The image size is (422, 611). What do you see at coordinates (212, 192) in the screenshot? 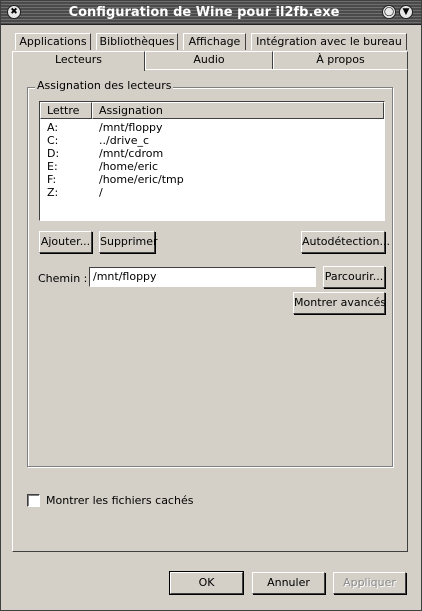
I see `drive-row: Z: /` at bounding box center [212, 192].